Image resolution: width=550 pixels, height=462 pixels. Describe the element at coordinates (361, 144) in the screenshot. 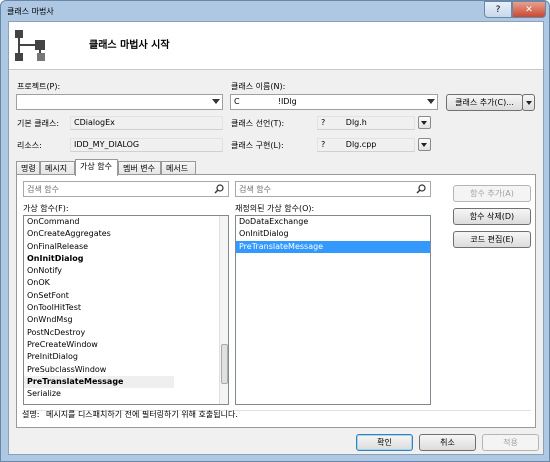

I see `class-implementation-value: Dlg.cpp` at that location.